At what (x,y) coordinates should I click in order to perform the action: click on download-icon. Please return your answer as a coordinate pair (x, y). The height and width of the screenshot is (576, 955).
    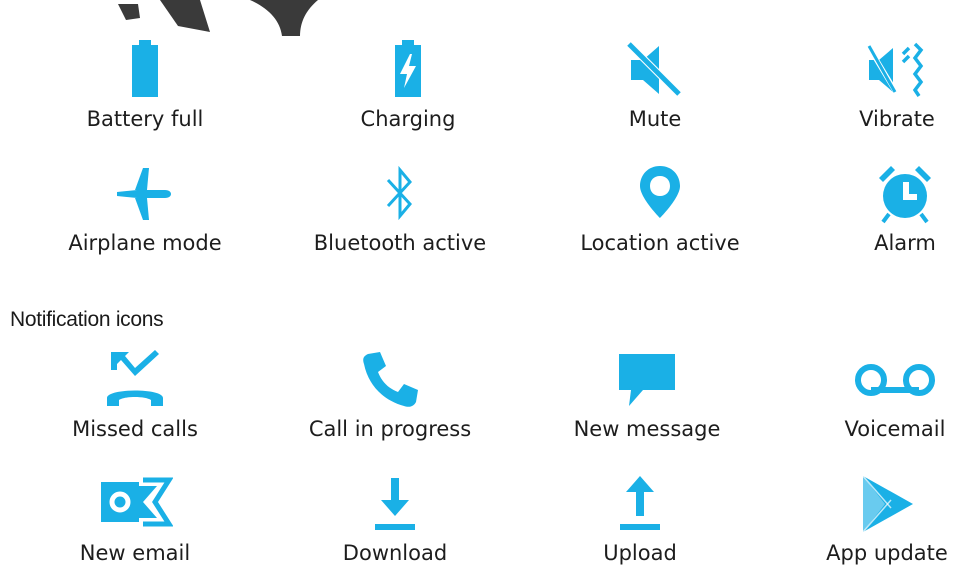
    Looking at the image, I should click on (395, 504).